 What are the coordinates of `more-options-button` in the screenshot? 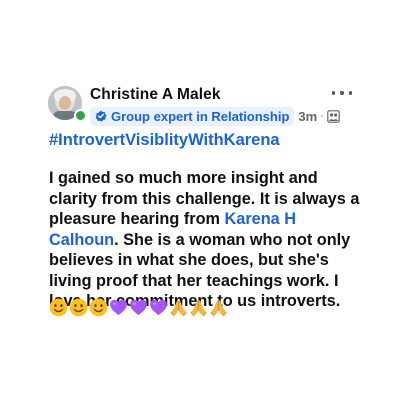 It's located at (342, 93).